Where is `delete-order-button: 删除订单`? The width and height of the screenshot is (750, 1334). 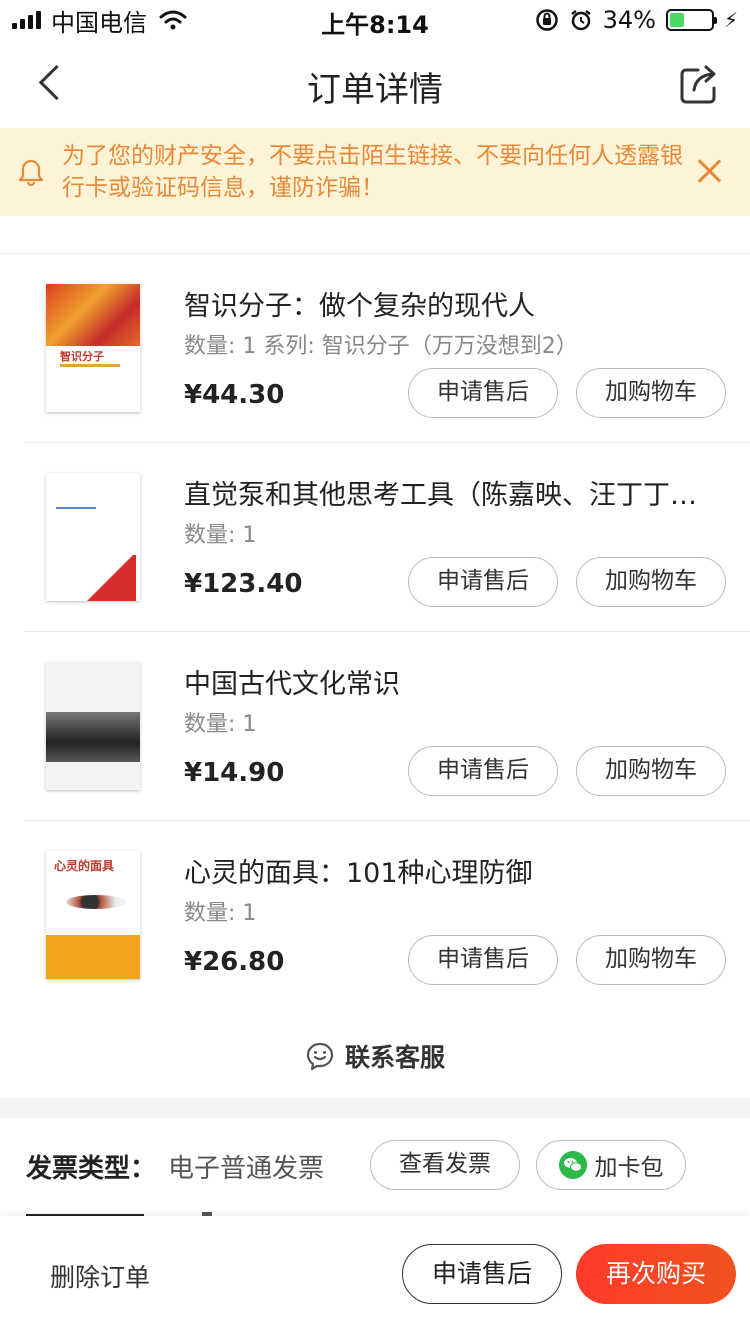
delete-order-button: 删除订单 is located at coordinates (100, 1276).